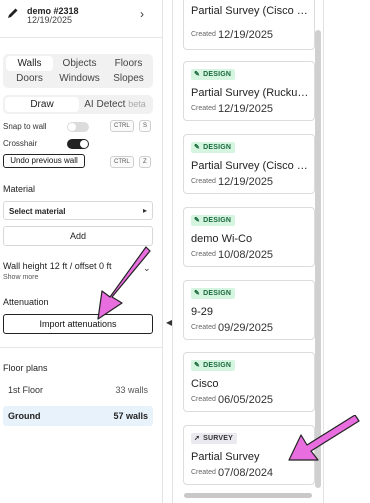  I want to click on floor-name: 1st Floor, so click(26, 390).